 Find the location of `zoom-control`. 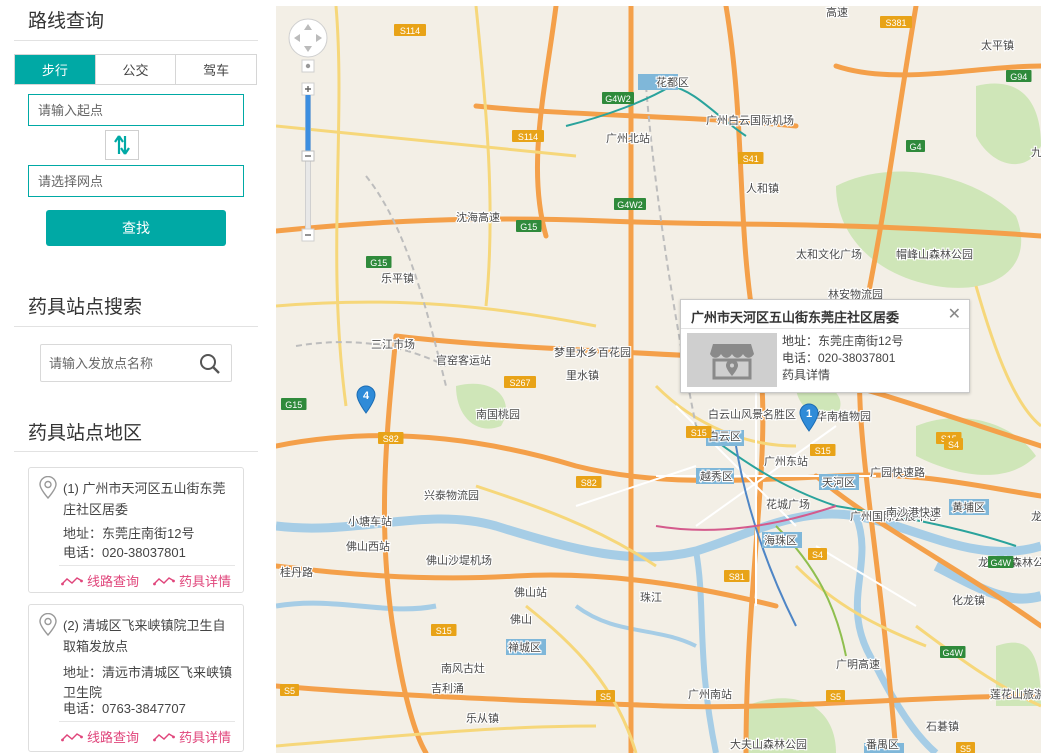

zoom-control is located at coordinates (308, 135).